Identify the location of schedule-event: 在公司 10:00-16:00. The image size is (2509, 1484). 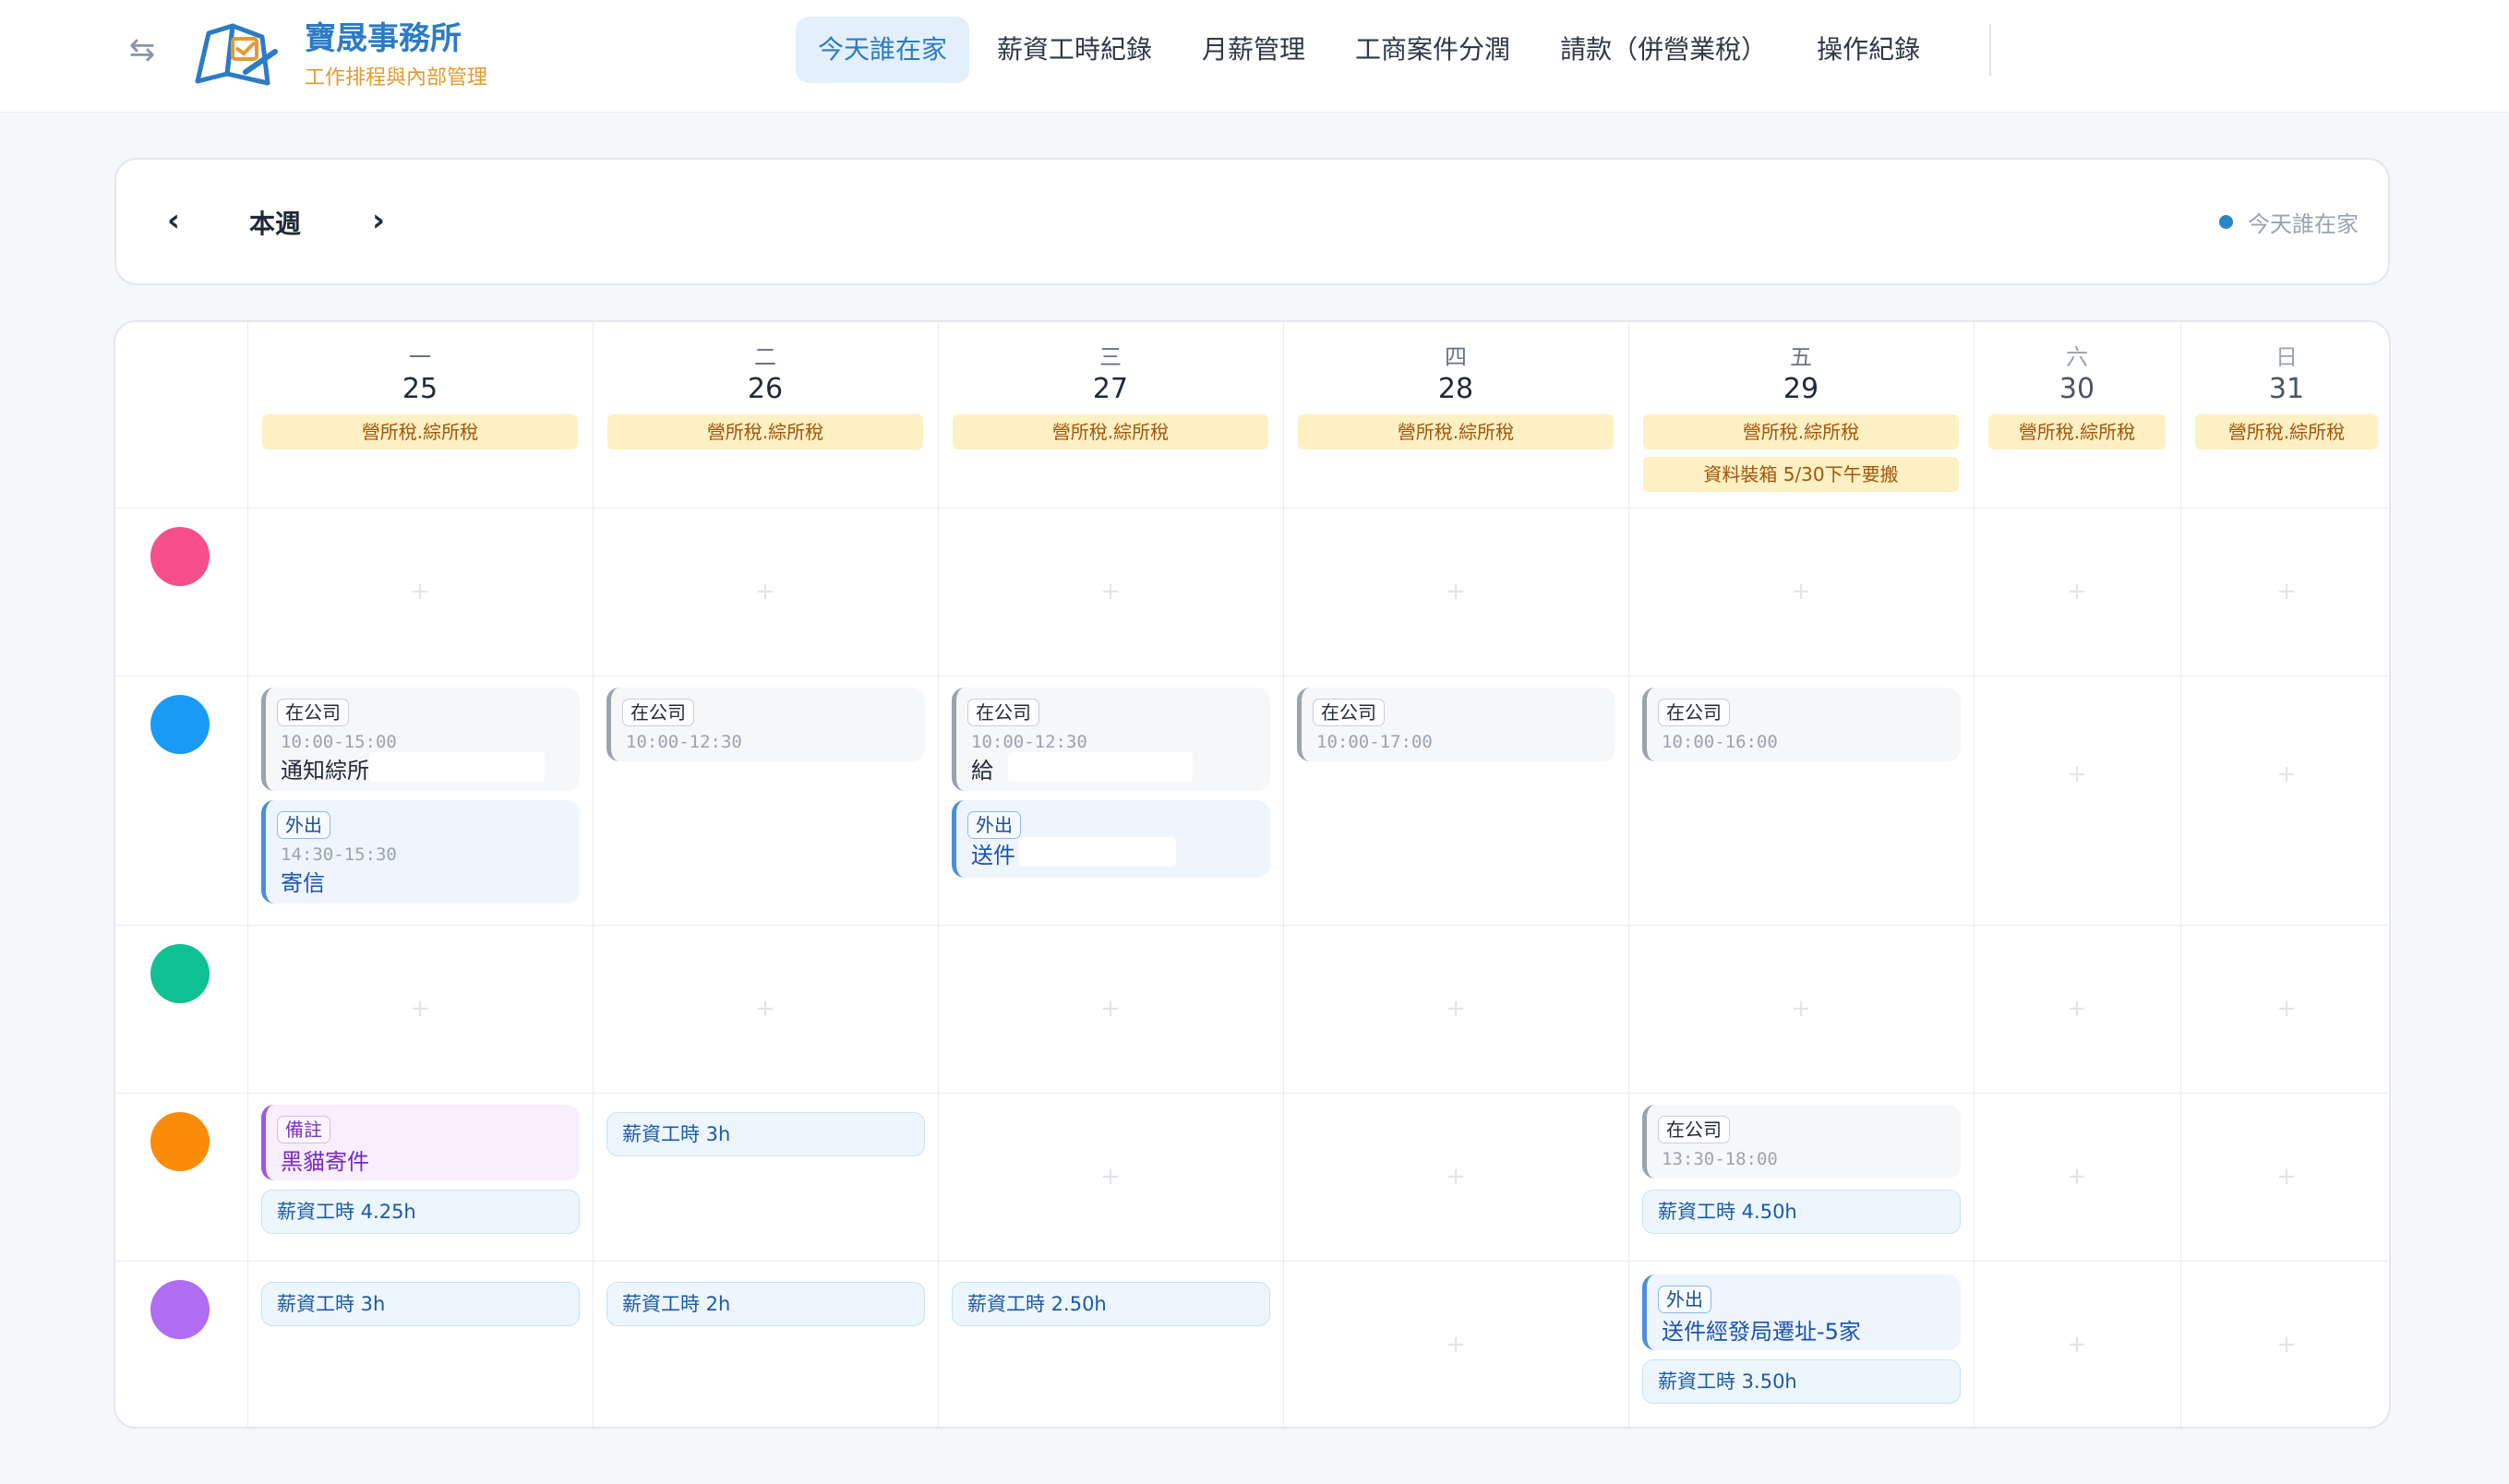
(1801, 724).